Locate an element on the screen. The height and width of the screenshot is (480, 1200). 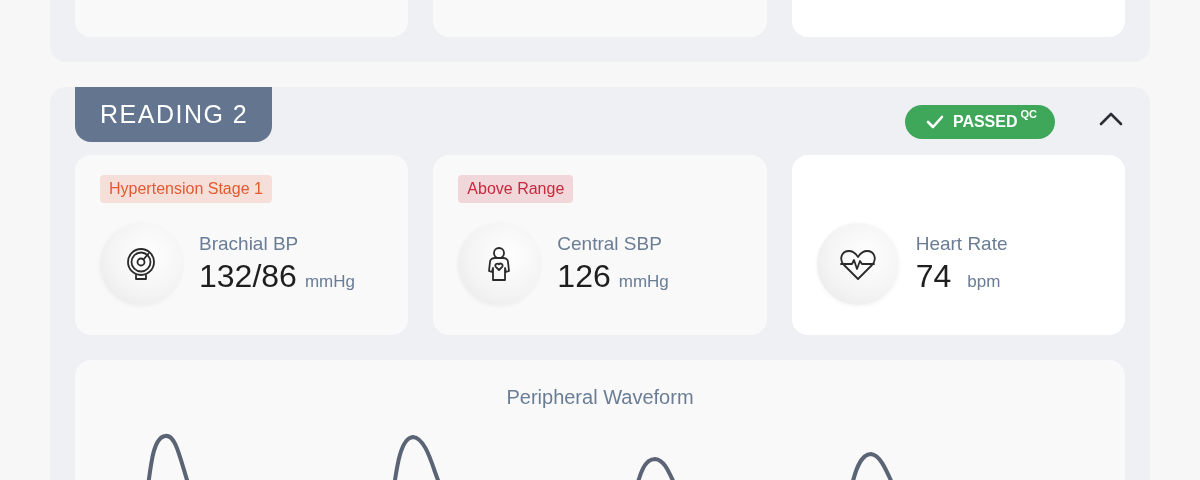
waveform-title: Peripheral Waveform is located at coordinates (600, 397).